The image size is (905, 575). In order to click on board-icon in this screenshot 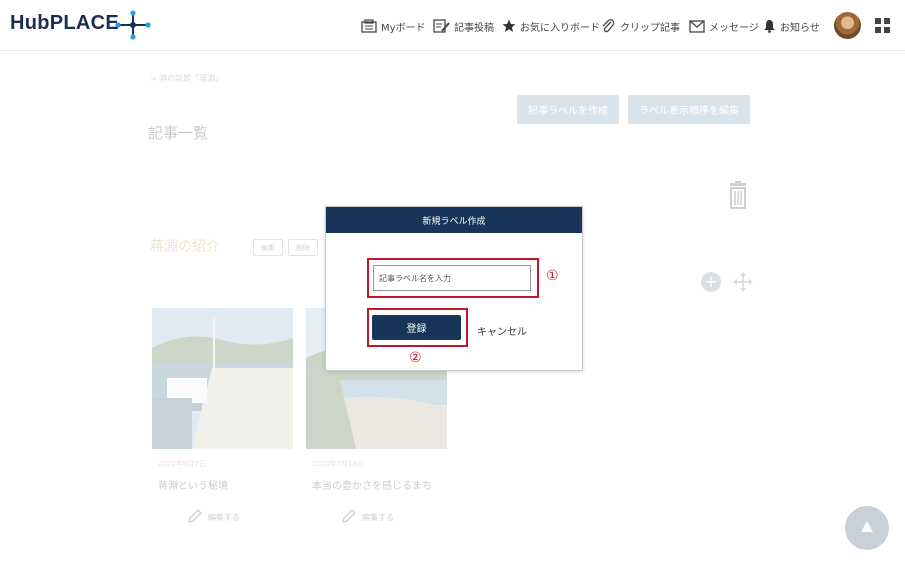, I will do `click(369, 26)`.